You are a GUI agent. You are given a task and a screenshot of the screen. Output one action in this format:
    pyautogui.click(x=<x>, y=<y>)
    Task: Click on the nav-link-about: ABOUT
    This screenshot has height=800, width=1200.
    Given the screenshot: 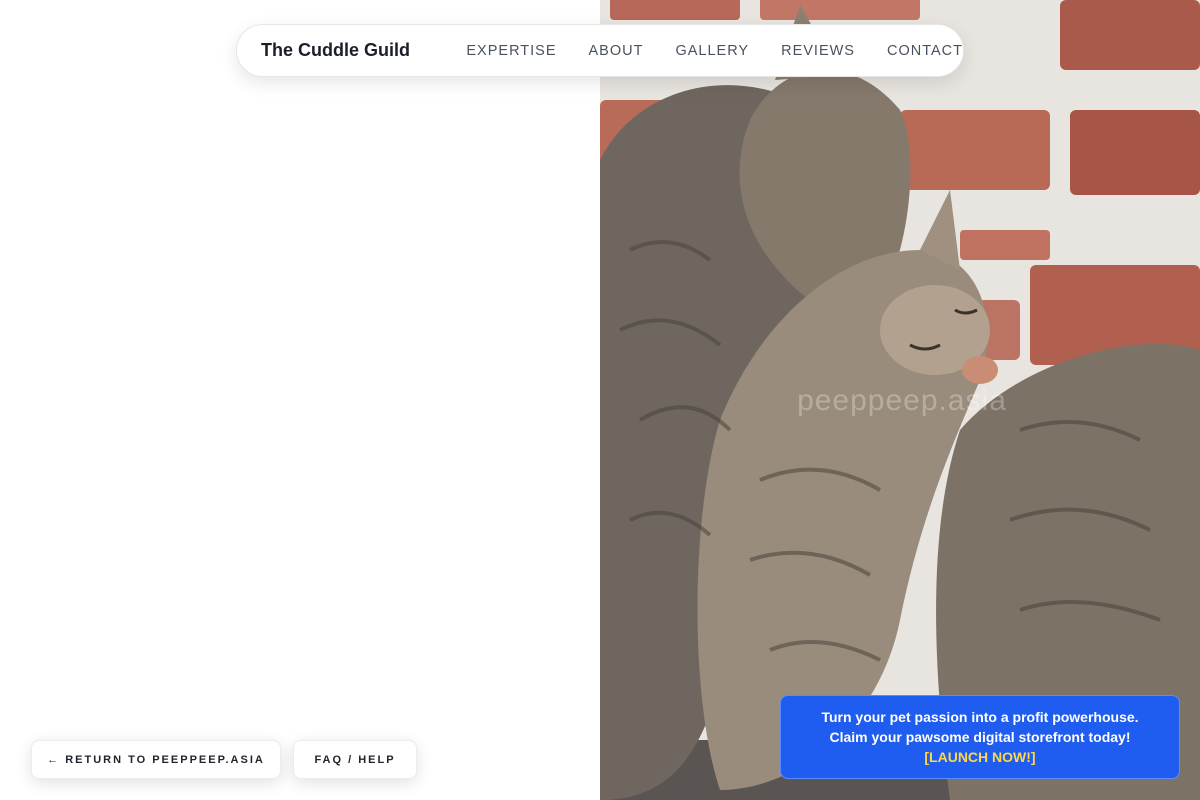 What is the action you would take?
    pyautogui.click(x=616, y=51)
    